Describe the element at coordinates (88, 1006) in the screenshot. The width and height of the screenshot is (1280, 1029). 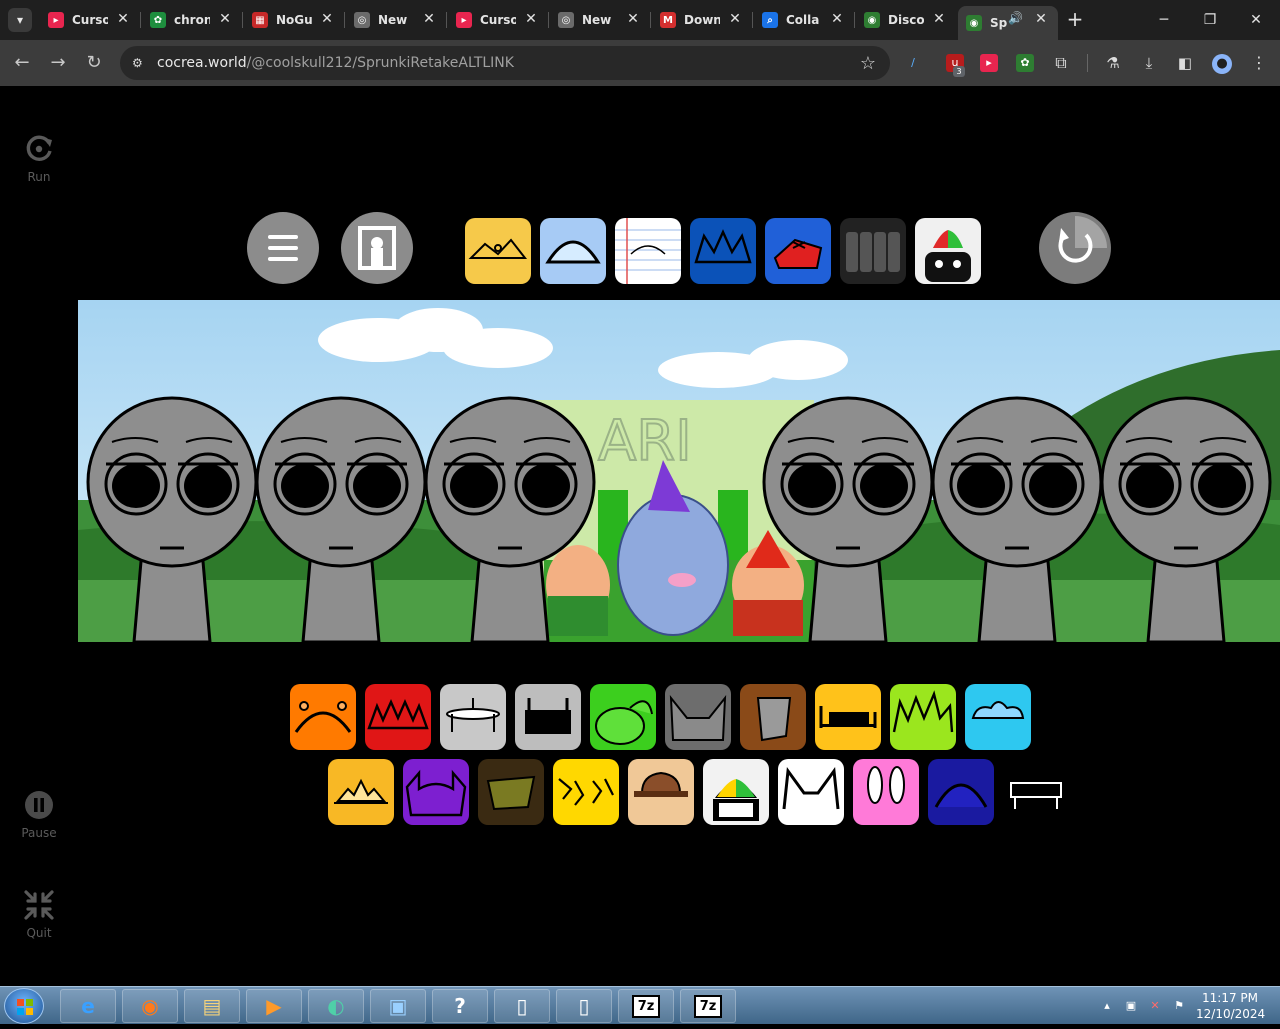
I see `taskbar-app-ie: e` at that location.